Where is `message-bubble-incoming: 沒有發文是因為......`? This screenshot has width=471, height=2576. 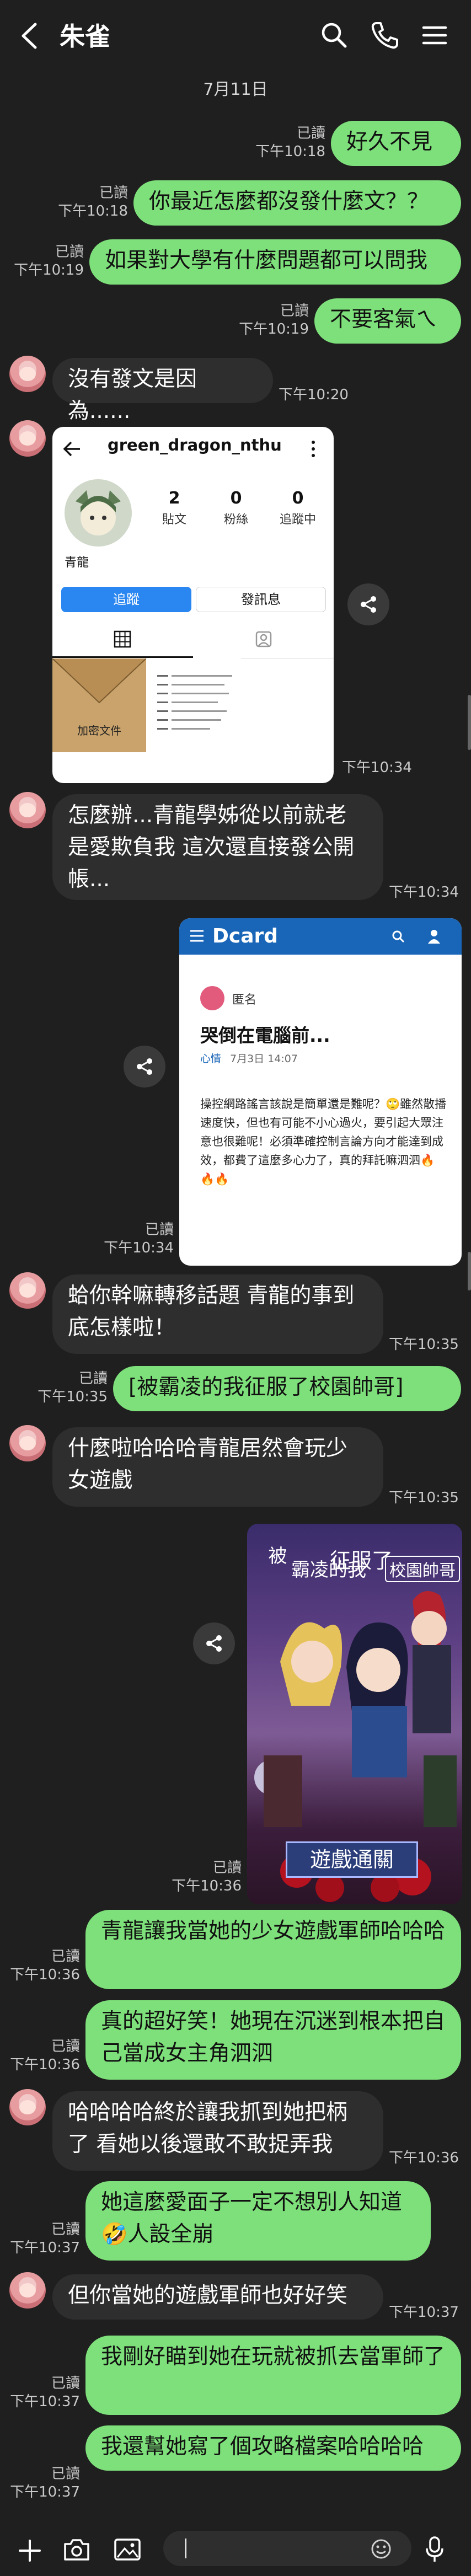
message-bubble-incoming: 沒有發文是因為...... is located at coordinates (162, 391).